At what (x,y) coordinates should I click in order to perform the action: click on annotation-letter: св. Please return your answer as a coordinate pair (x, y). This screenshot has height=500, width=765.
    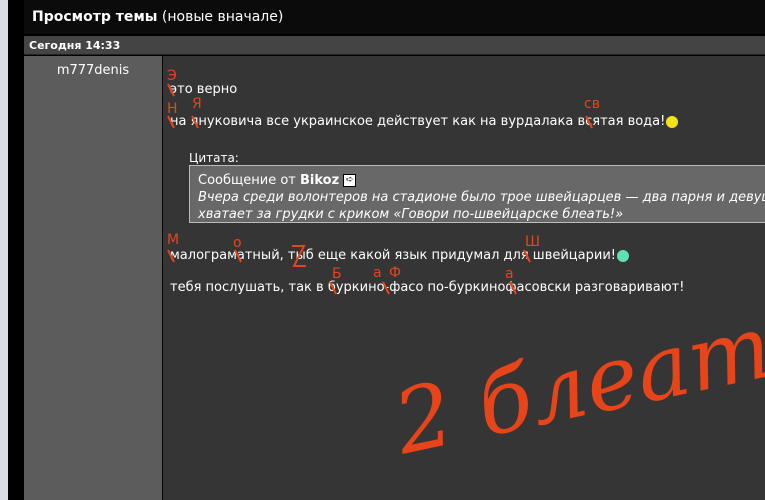
    Looking at the image, I should click on (592, 104).